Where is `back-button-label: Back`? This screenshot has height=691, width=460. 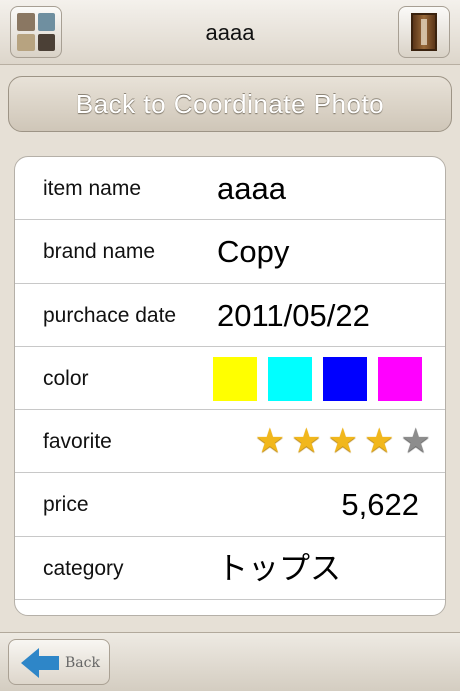
back-button-label: Back is located at coordinates (82, 663).